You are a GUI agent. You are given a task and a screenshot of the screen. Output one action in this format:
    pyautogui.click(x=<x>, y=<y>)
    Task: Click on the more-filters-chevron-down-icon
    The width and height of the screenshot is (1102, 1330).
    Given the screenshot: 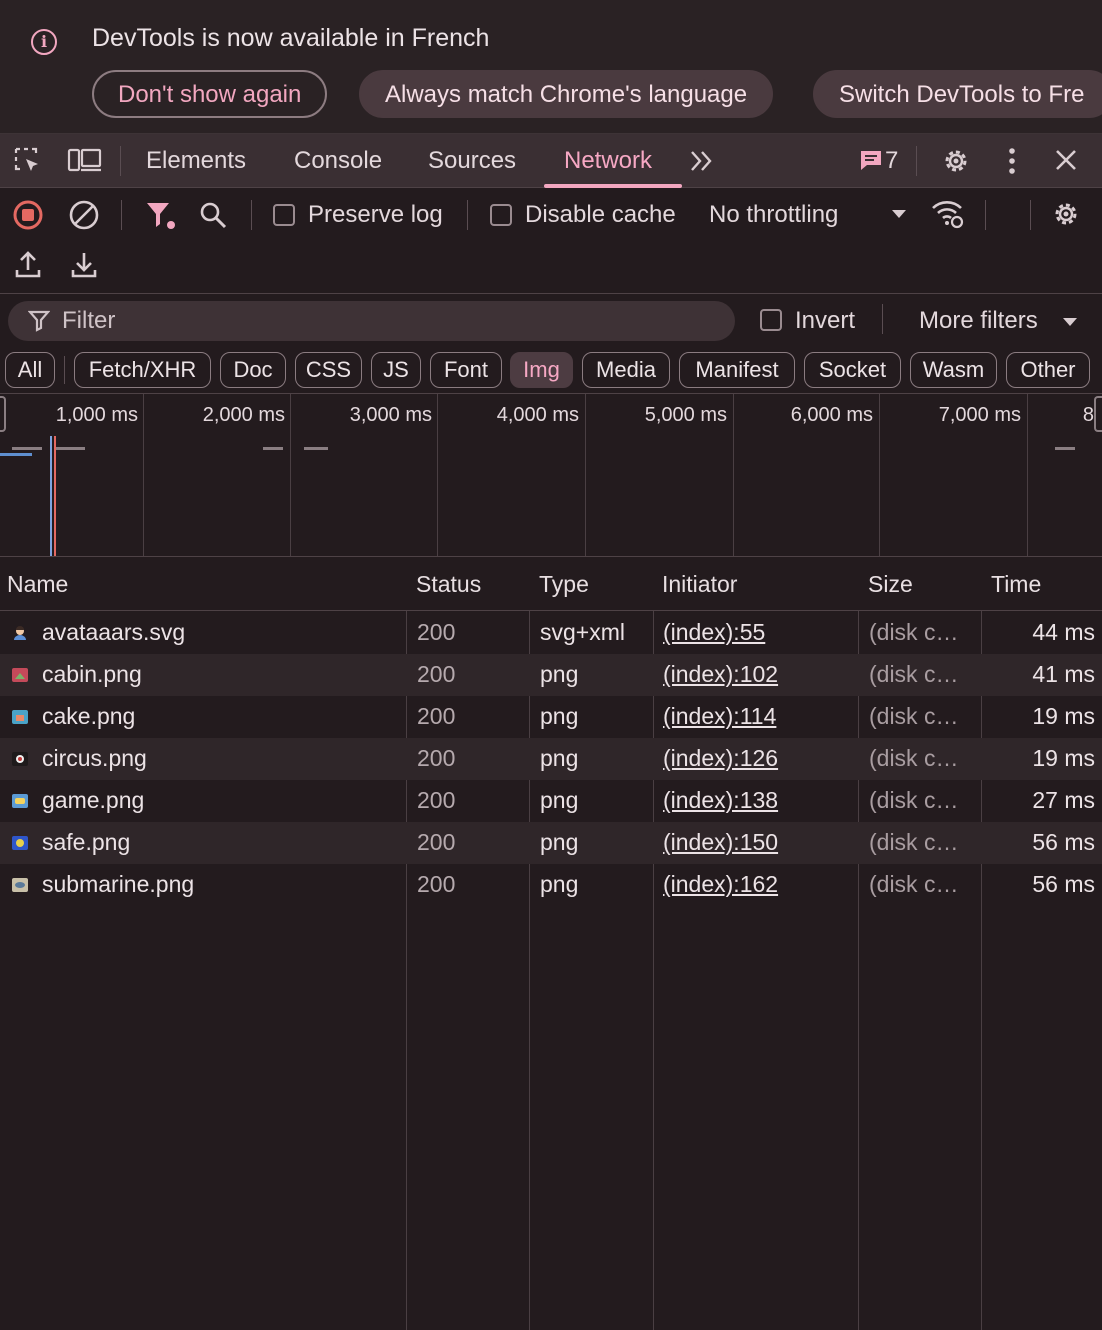 What is the action you would take?
    pyautogui.click(x=1070, y=322)
    